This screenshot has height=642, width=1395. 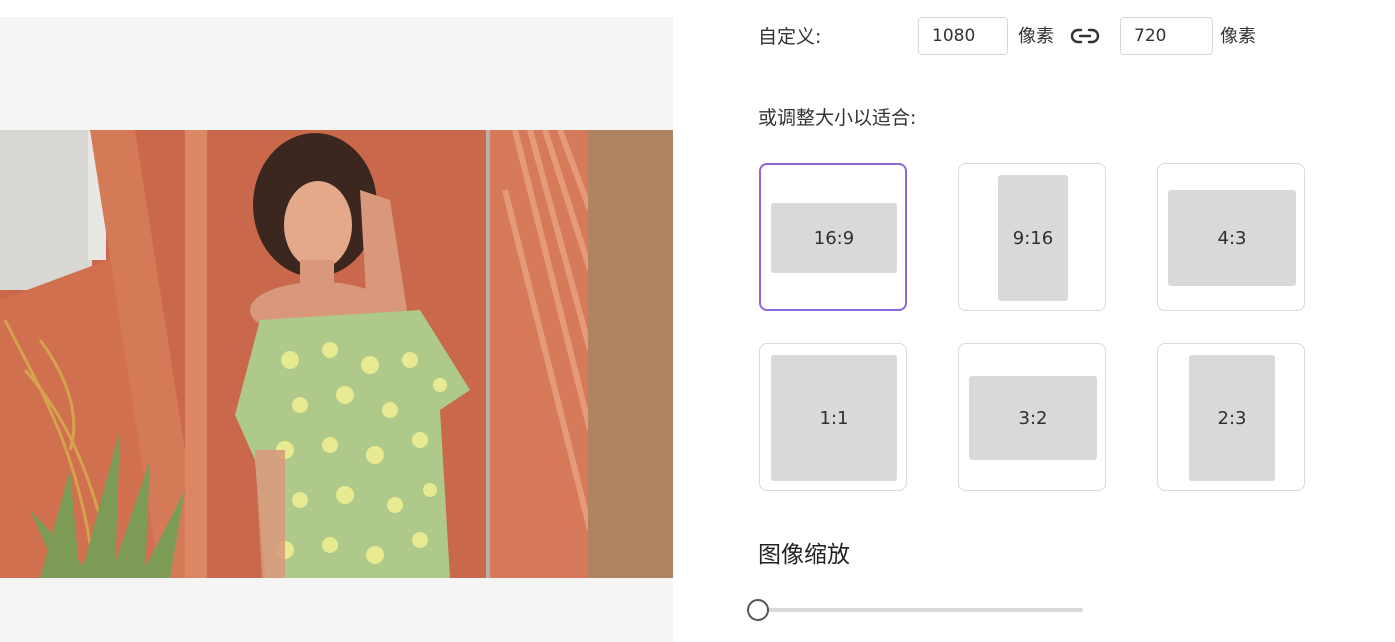 What do you see at coordinates (1238, 36) in the screenshot?
I see `height-unit-label: 像素` at bounding box center [1238, 36].